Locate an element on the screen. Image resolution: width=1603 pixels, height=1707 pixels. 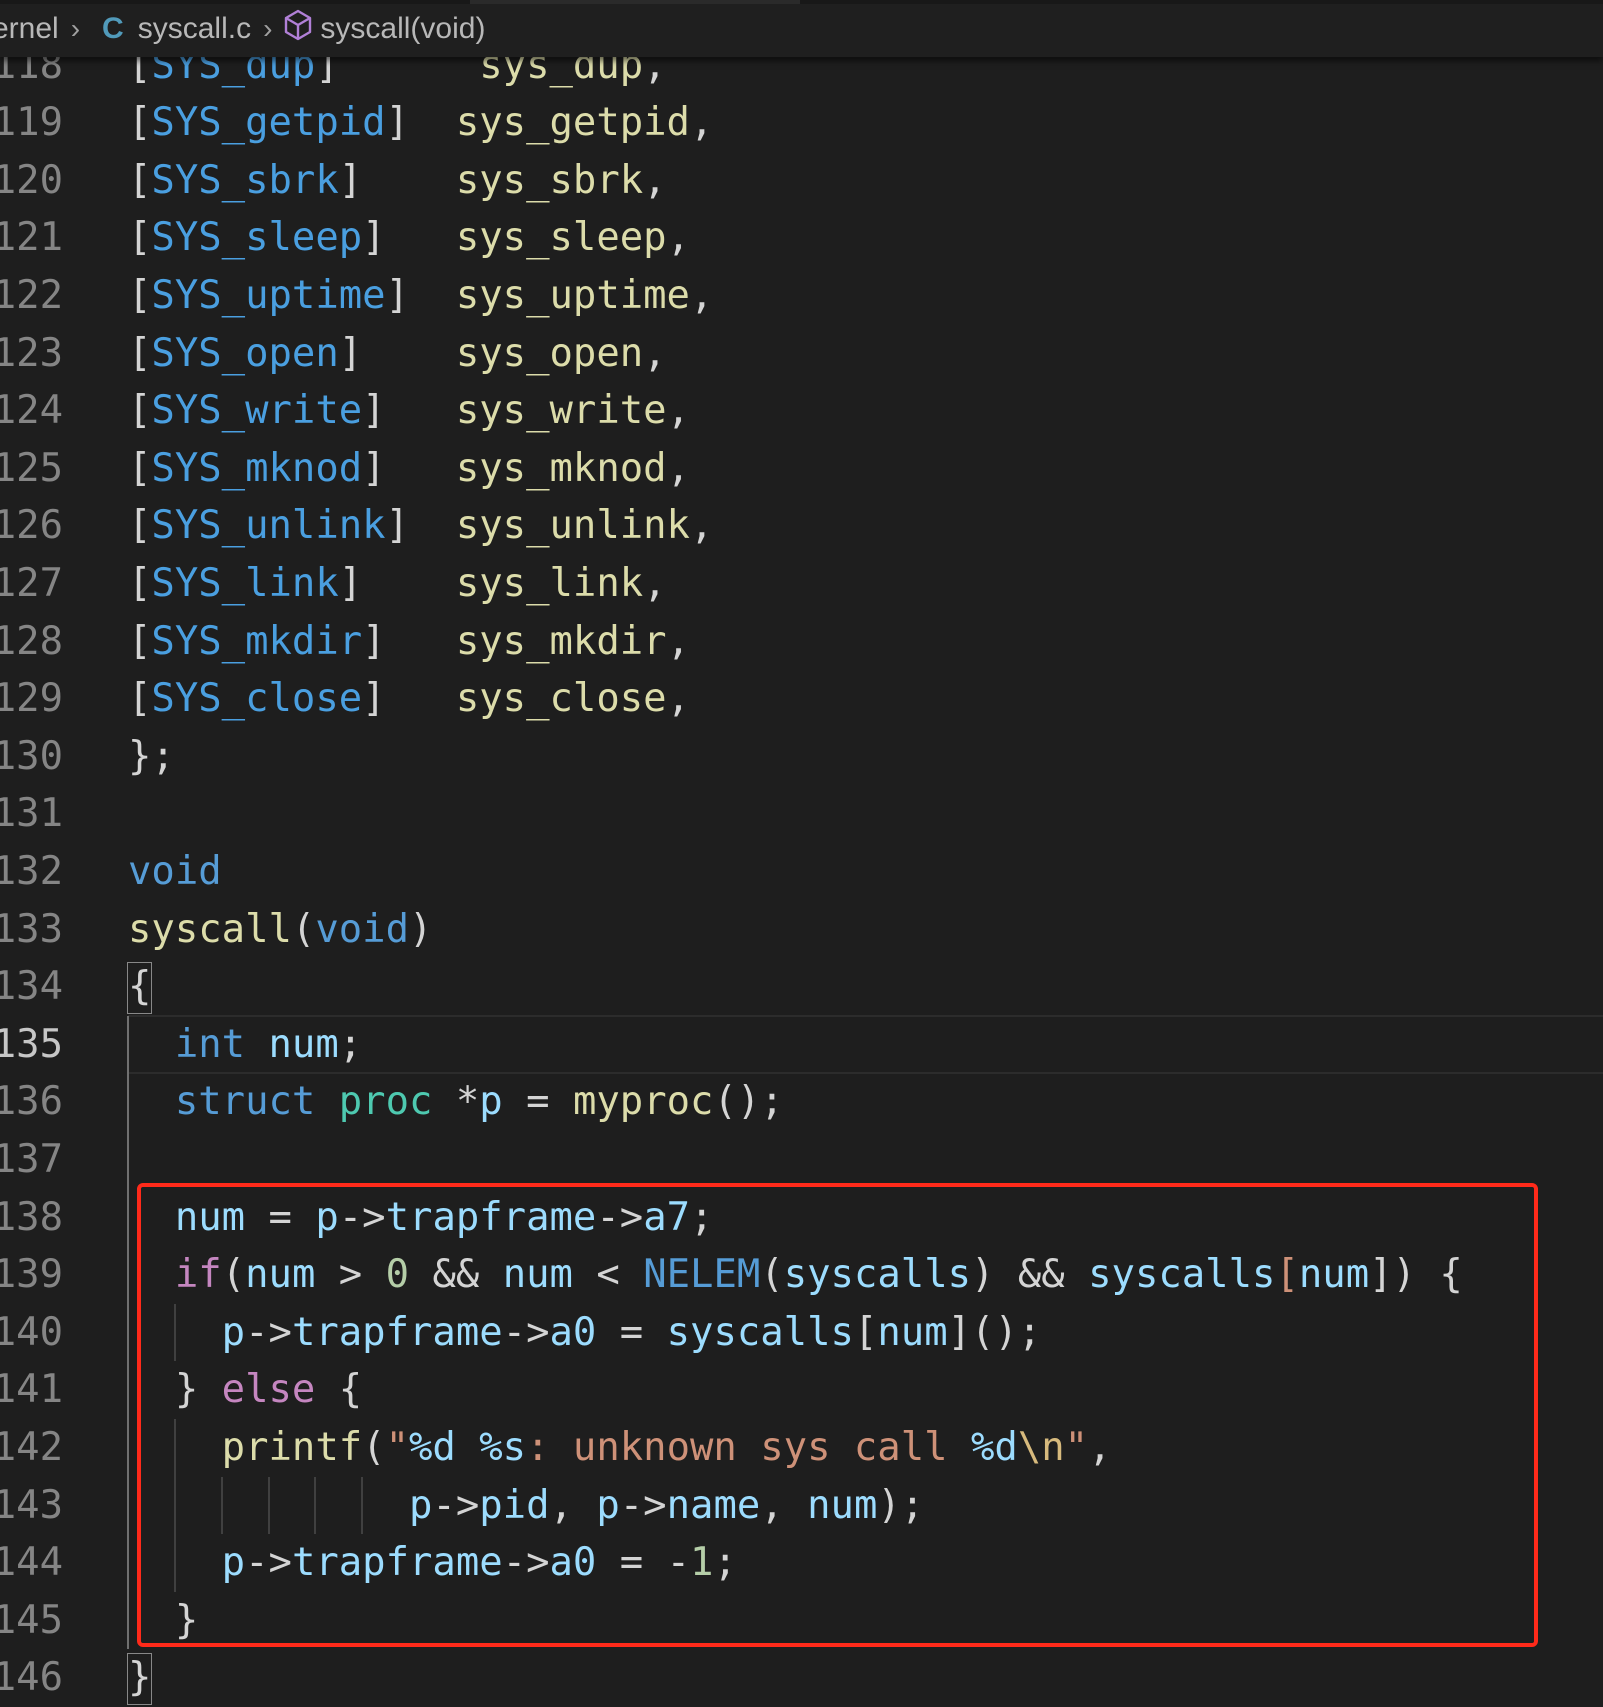
code-token: syscall is located at coordinates (210, 929).